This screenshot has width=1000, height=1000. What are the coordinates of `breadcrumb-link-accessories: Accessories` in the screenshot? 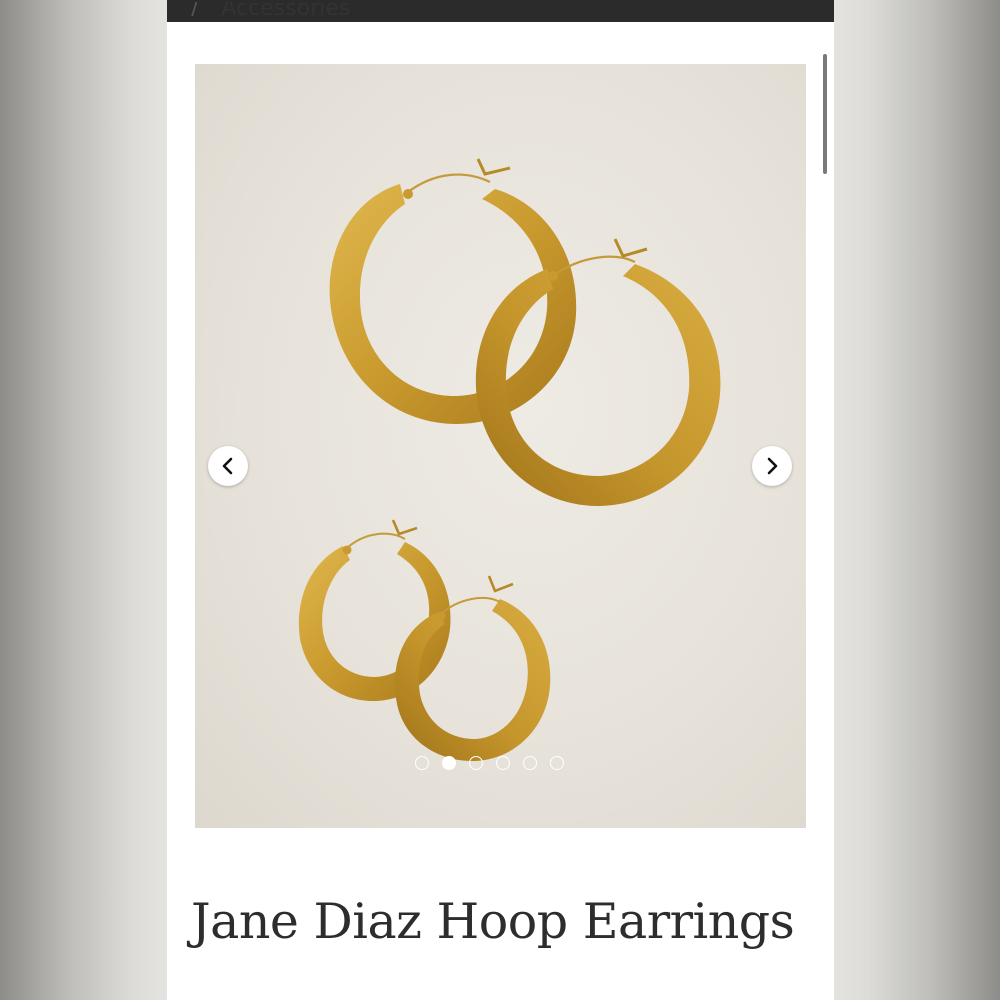 It's located at (285, 9).